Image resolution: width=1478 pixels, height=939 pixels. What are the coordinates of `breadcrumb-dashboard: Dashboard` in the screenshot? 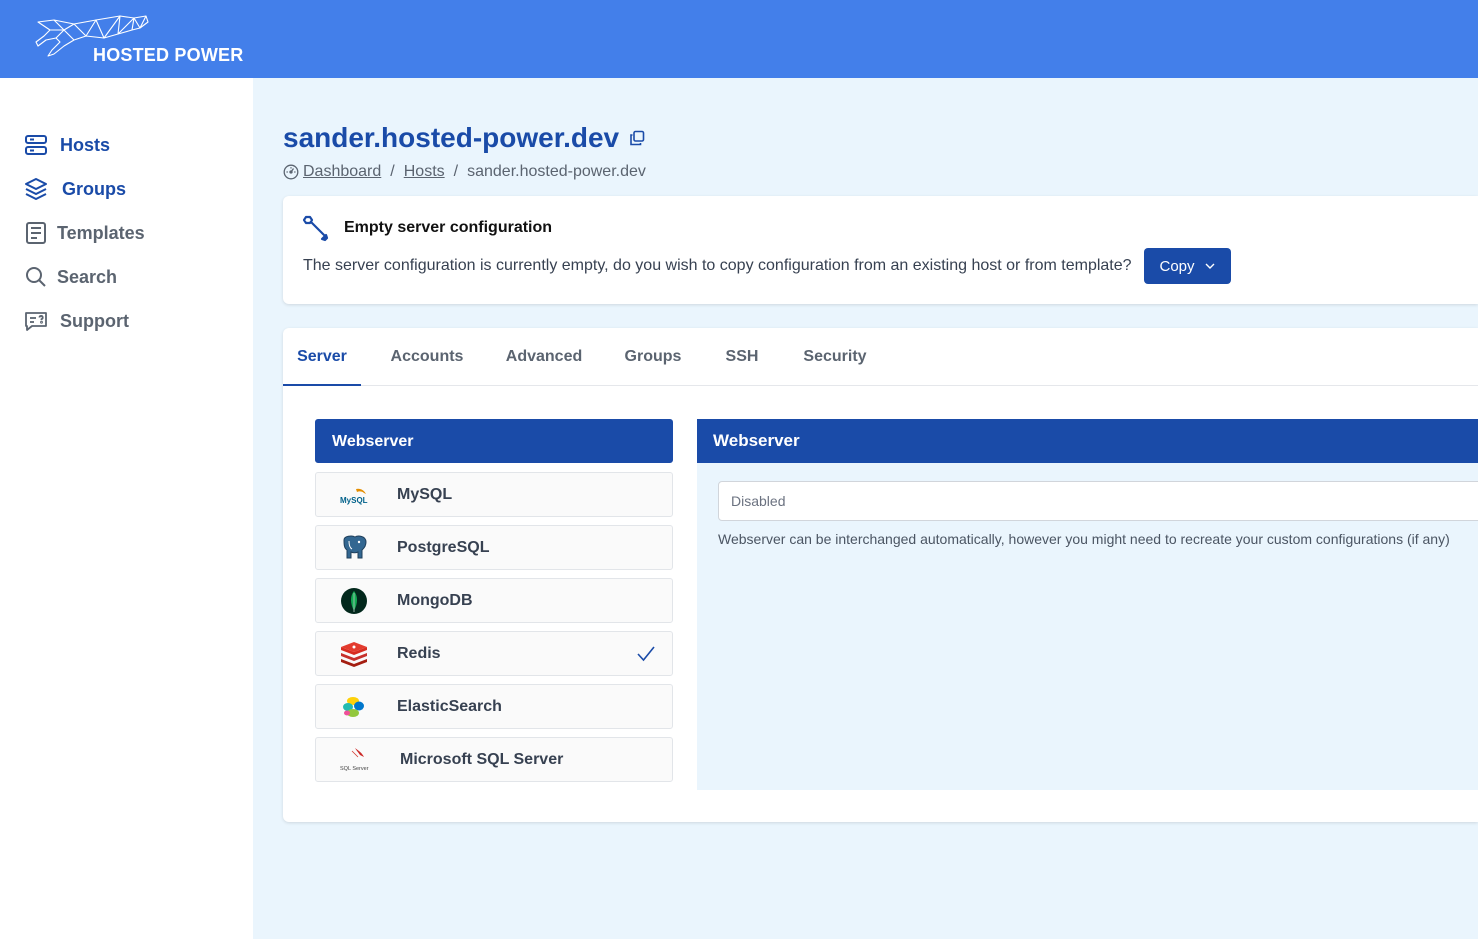 It's located at (342, 172).